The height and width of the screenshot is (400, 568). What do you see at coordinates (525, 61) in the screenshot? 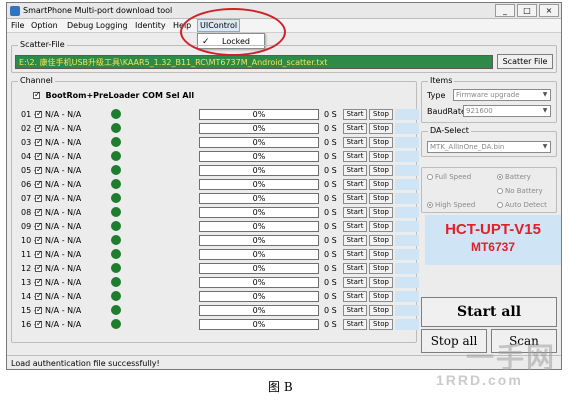
I see `scatter-file-button: Scatter File` at bounding box center [525, 61].